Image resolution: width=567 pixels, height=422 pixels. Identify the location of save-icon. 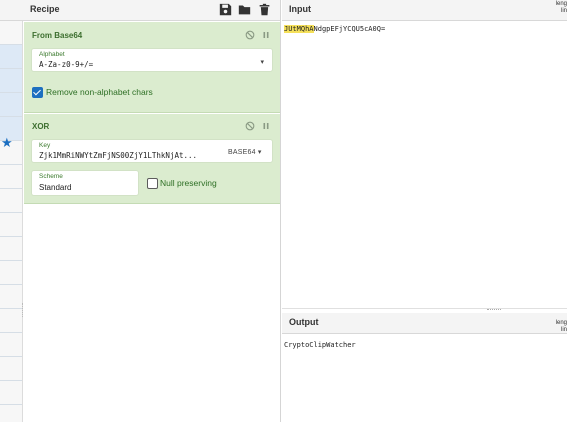
(225, 9).